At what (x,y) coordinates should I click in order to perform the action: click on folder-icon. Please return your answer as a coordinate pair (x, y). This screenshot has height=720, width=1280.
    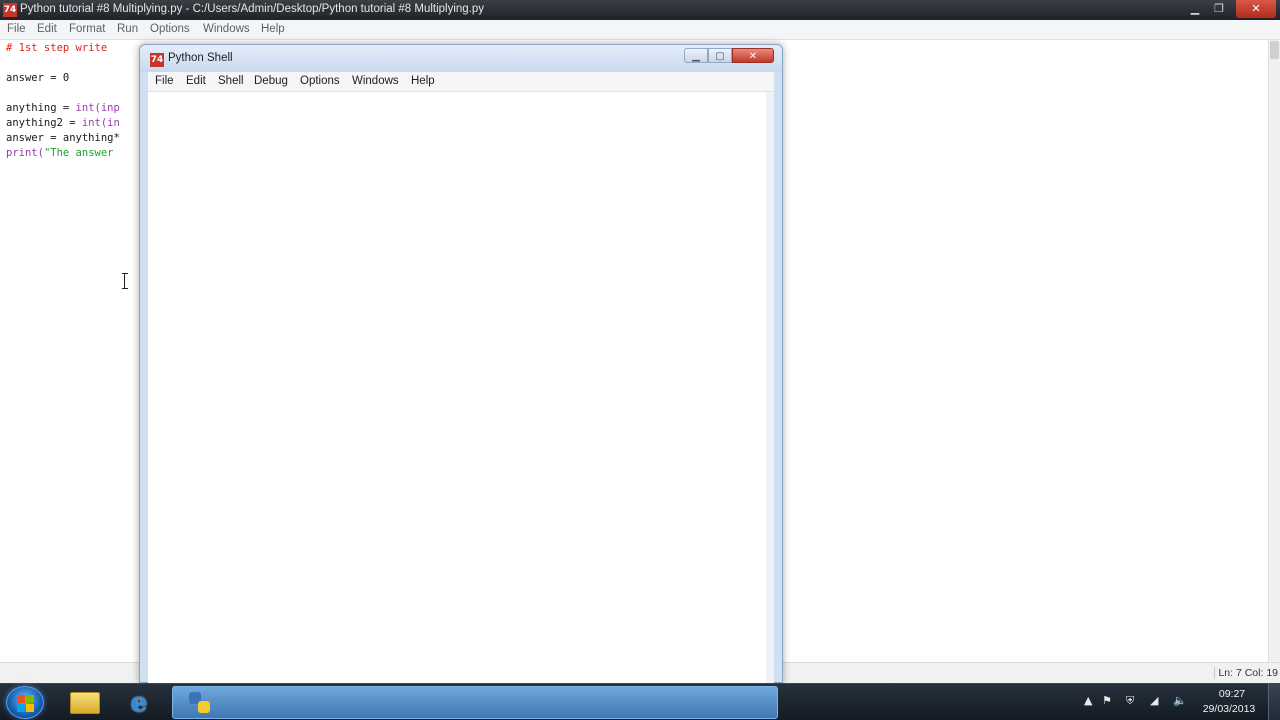
    Looking at the image, I should click on (85, 703).